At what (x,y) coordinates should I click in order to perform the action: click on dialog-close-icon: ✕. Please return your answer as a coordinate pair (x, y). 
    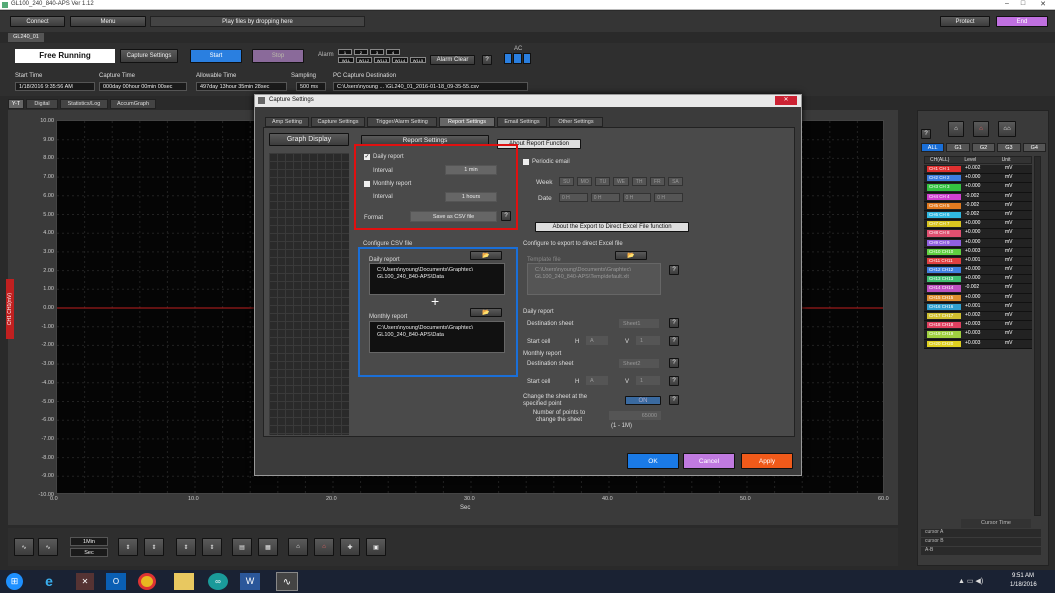
    Looking at the image, I should click on (786, 100).